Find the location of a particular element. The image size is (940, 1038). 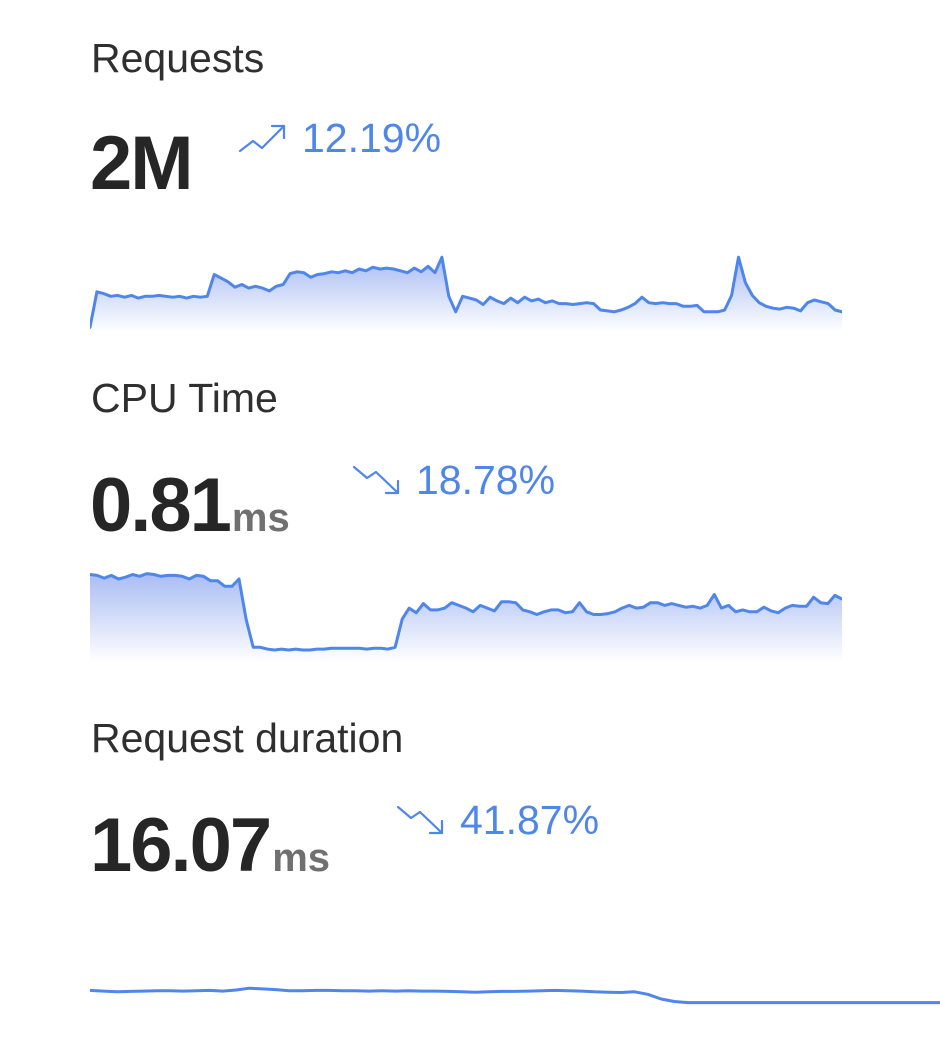

sparkline-requests is located at coordinates (466, 293).